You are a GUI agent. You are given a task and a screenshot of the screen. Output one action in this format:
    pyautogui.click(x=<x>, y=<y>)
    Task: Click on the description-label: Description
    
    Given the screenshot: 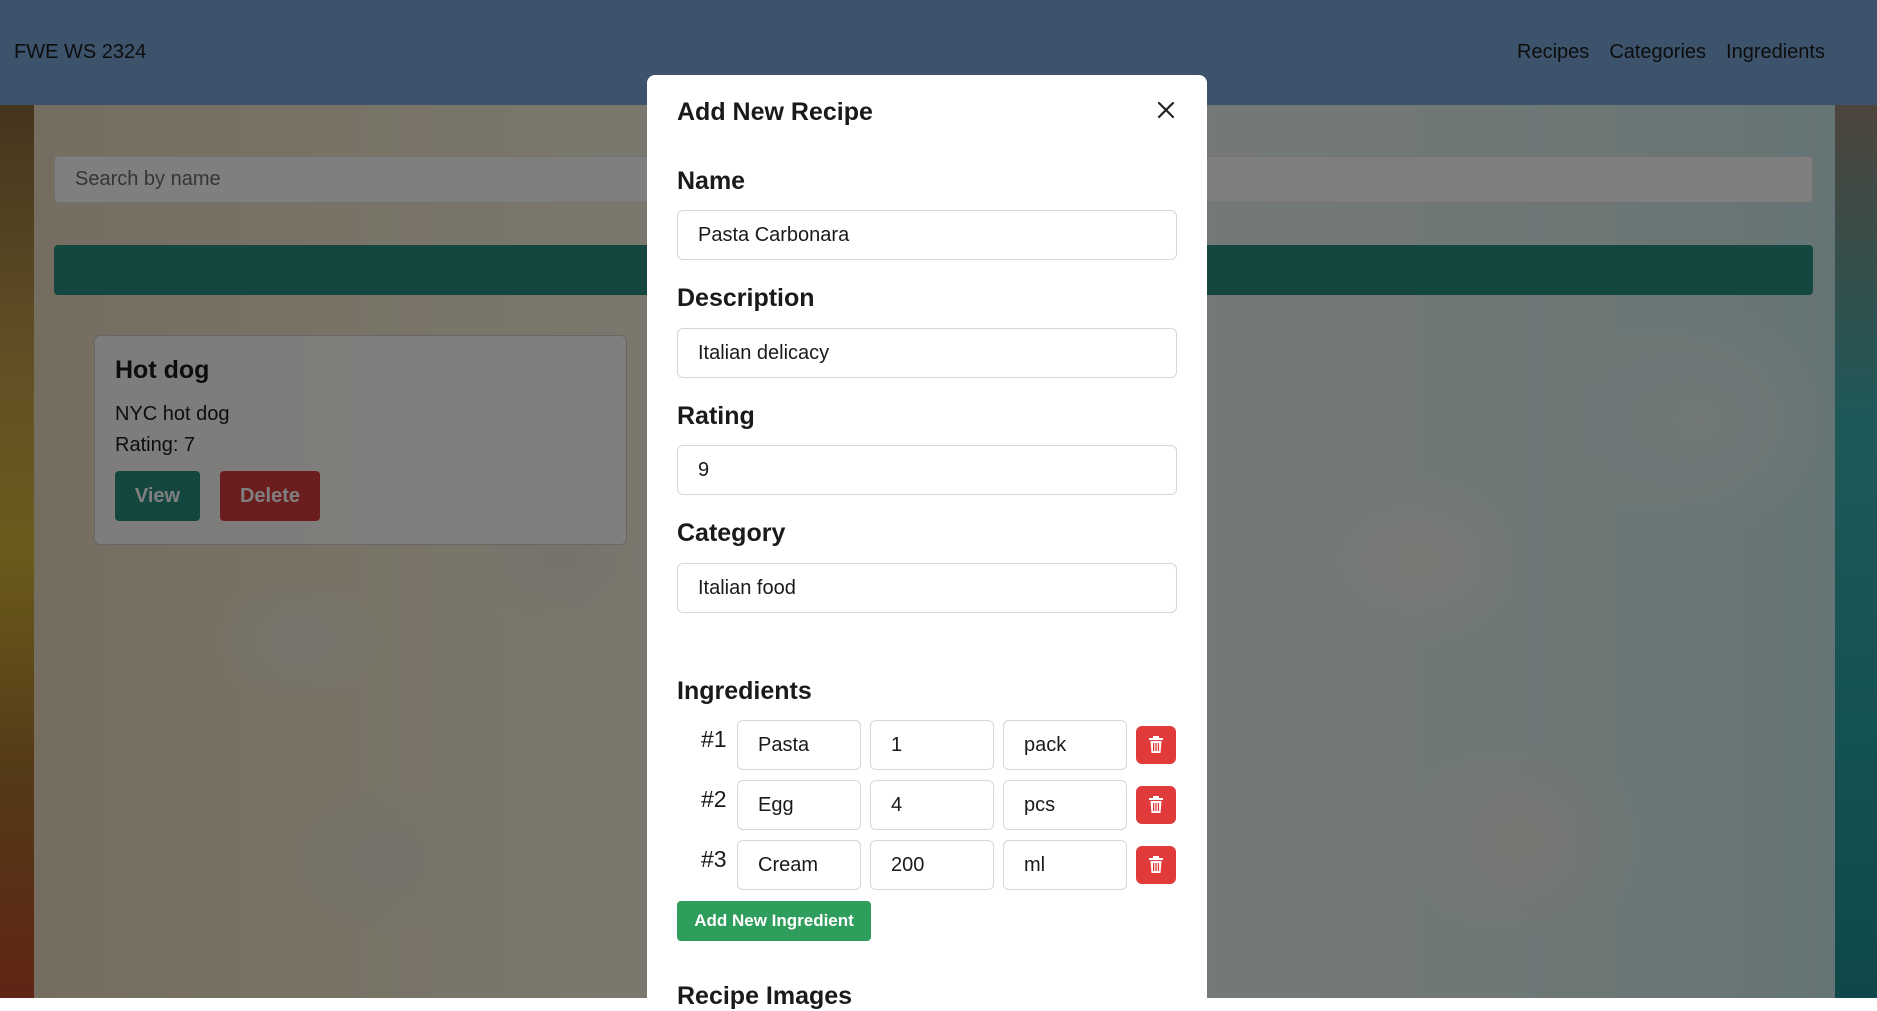 What is the action you would take?
    pyautogui.click(x=746, y=298)
    